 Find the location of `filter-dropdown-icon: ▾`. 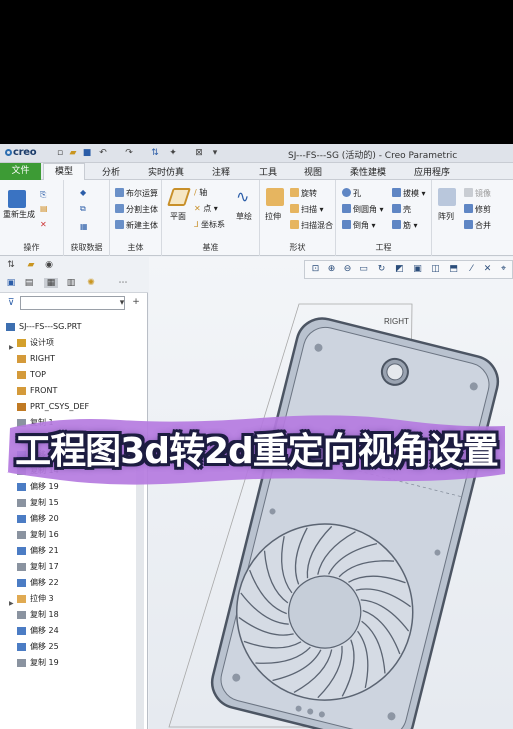

filter-dropdown-icon: ▾ is located at coordinates (122, 303).